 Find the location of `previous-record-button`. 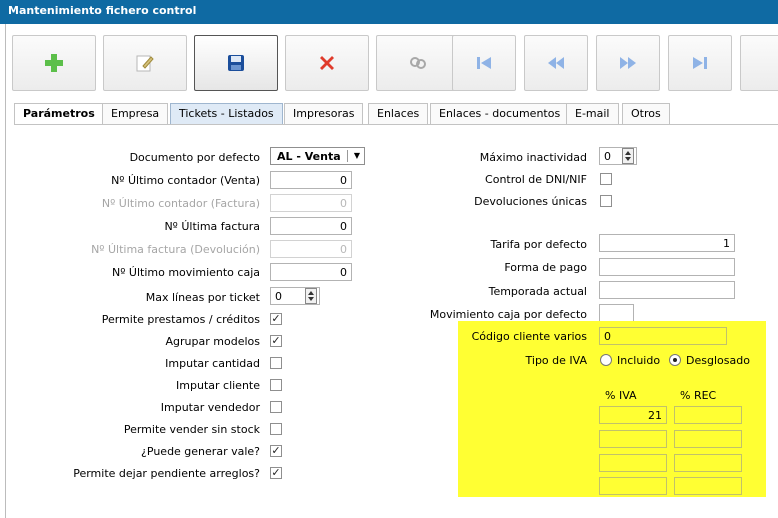

previous-record-button is located at coordinates (556, 63).